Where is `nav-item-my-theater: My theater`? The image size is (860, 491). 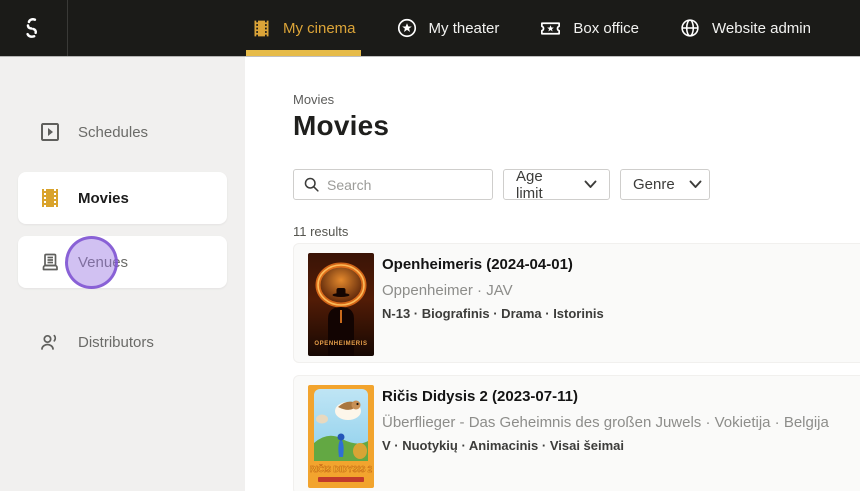
nav-item-my-theater: My theater is located at coordinates (448, 28).